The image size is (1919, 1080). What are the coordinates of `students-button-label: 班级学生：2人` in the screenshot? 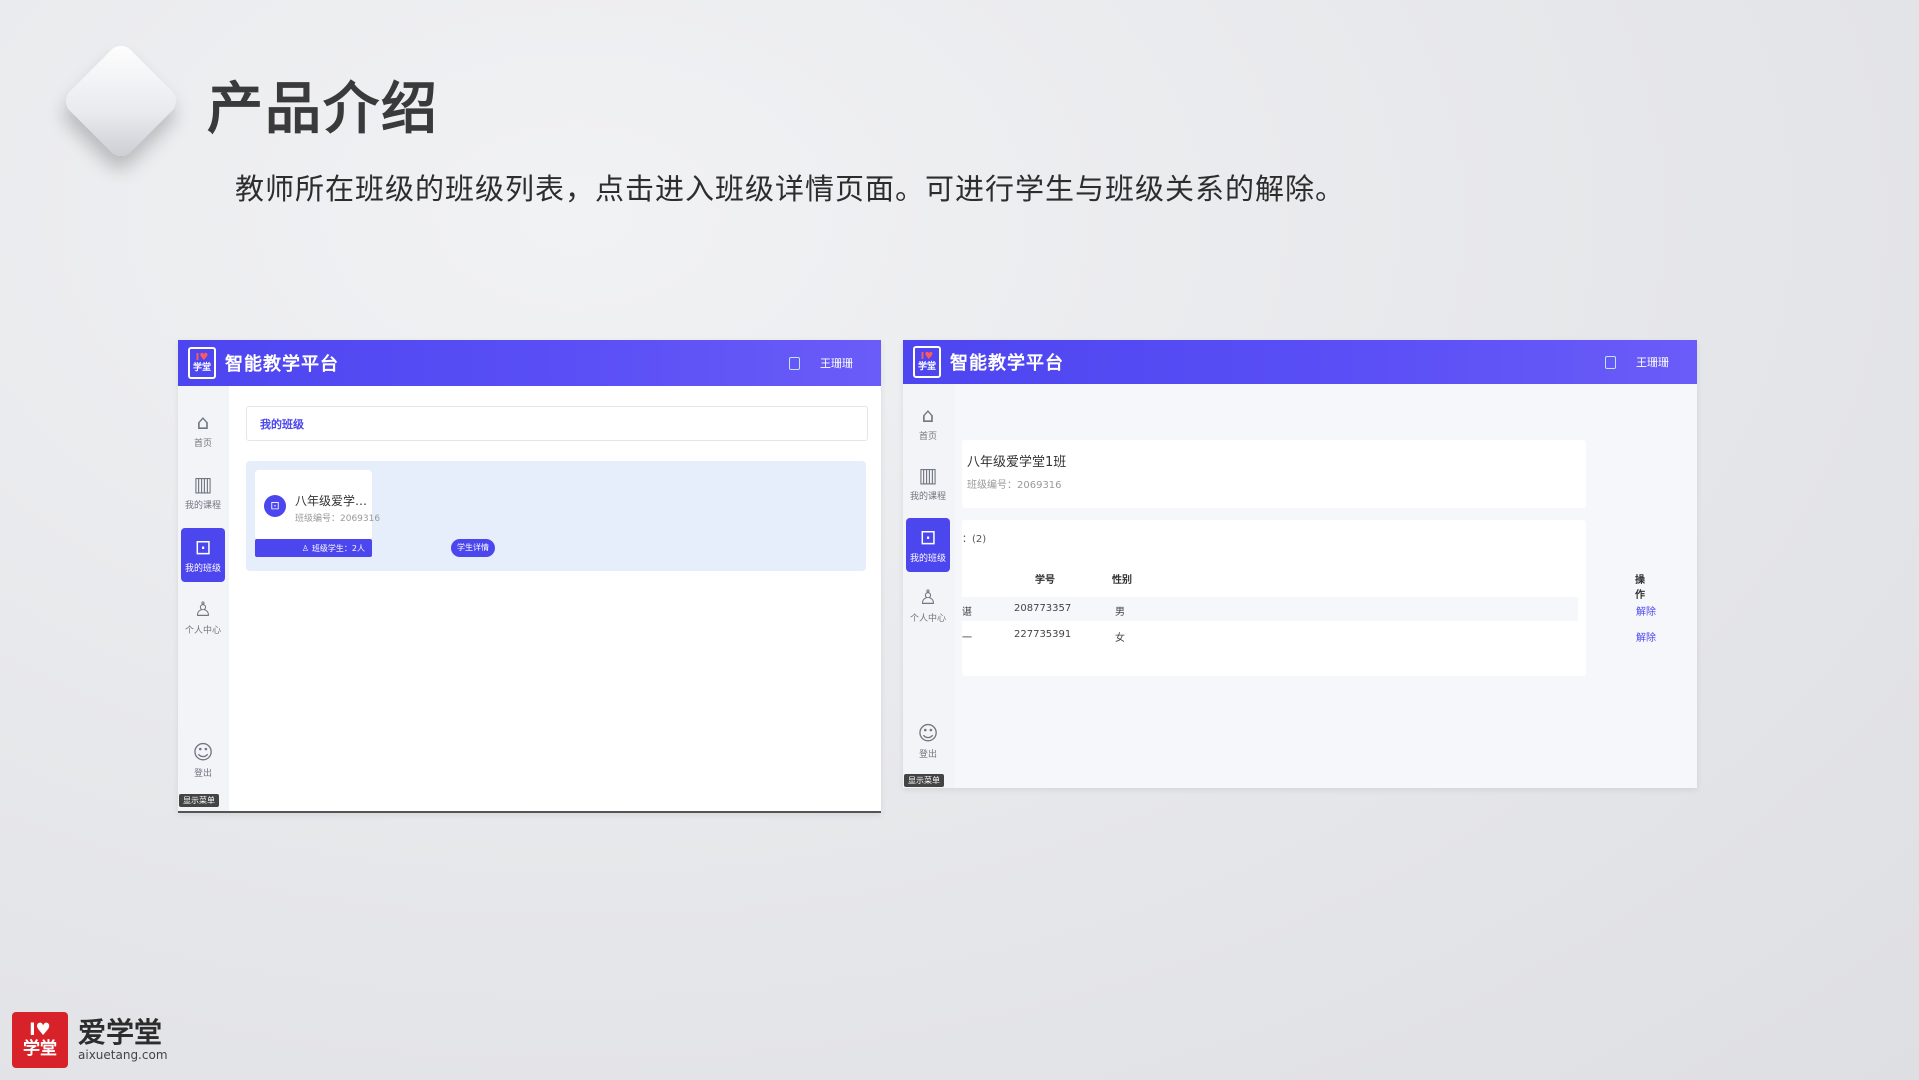 It's located at (338, 548).